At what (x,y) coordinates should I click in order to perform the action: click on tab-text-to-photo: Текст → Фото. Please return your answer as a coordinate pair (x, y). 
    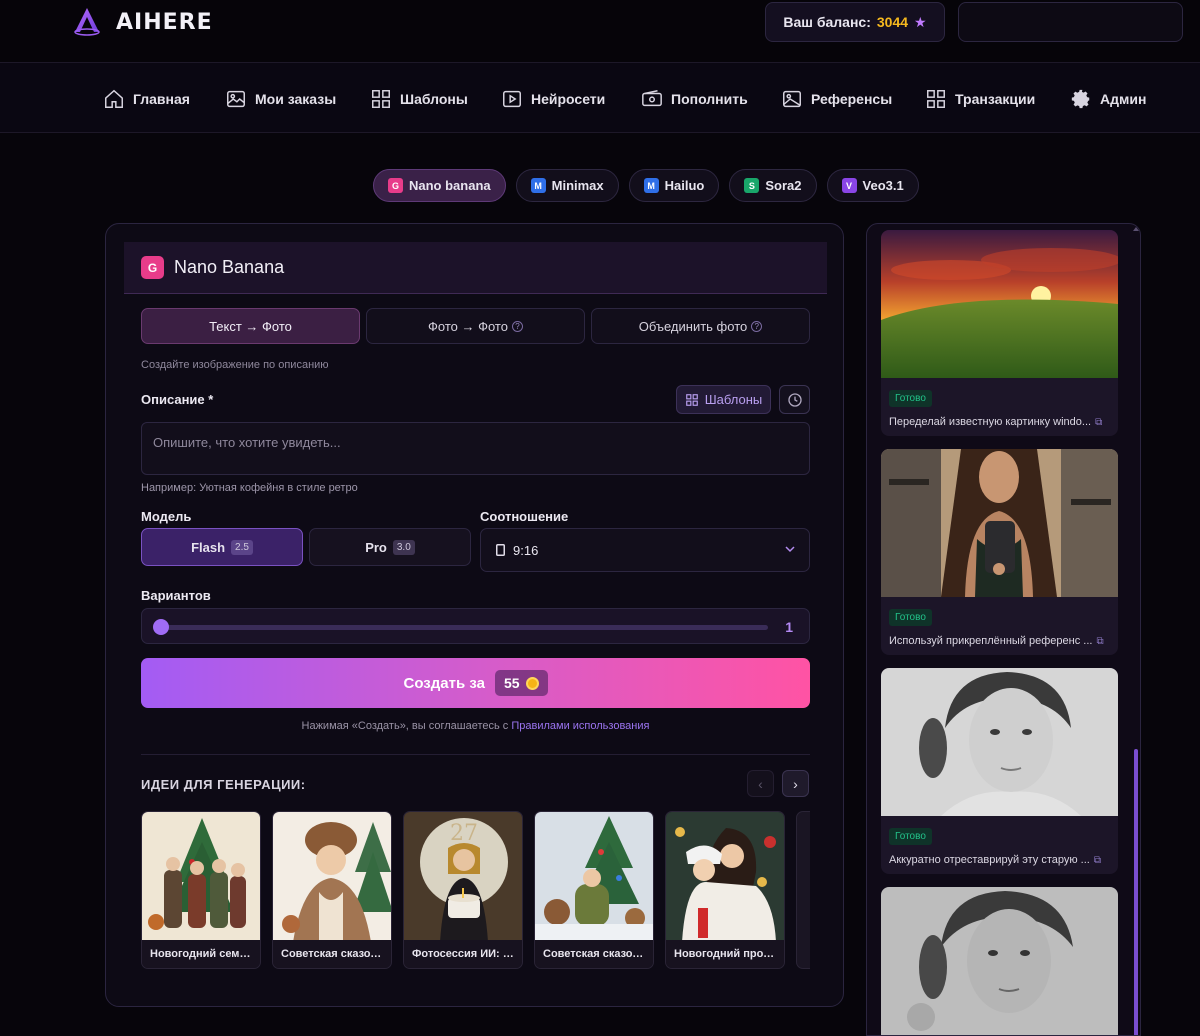
    Looking at the image, I should click on (250, 326).